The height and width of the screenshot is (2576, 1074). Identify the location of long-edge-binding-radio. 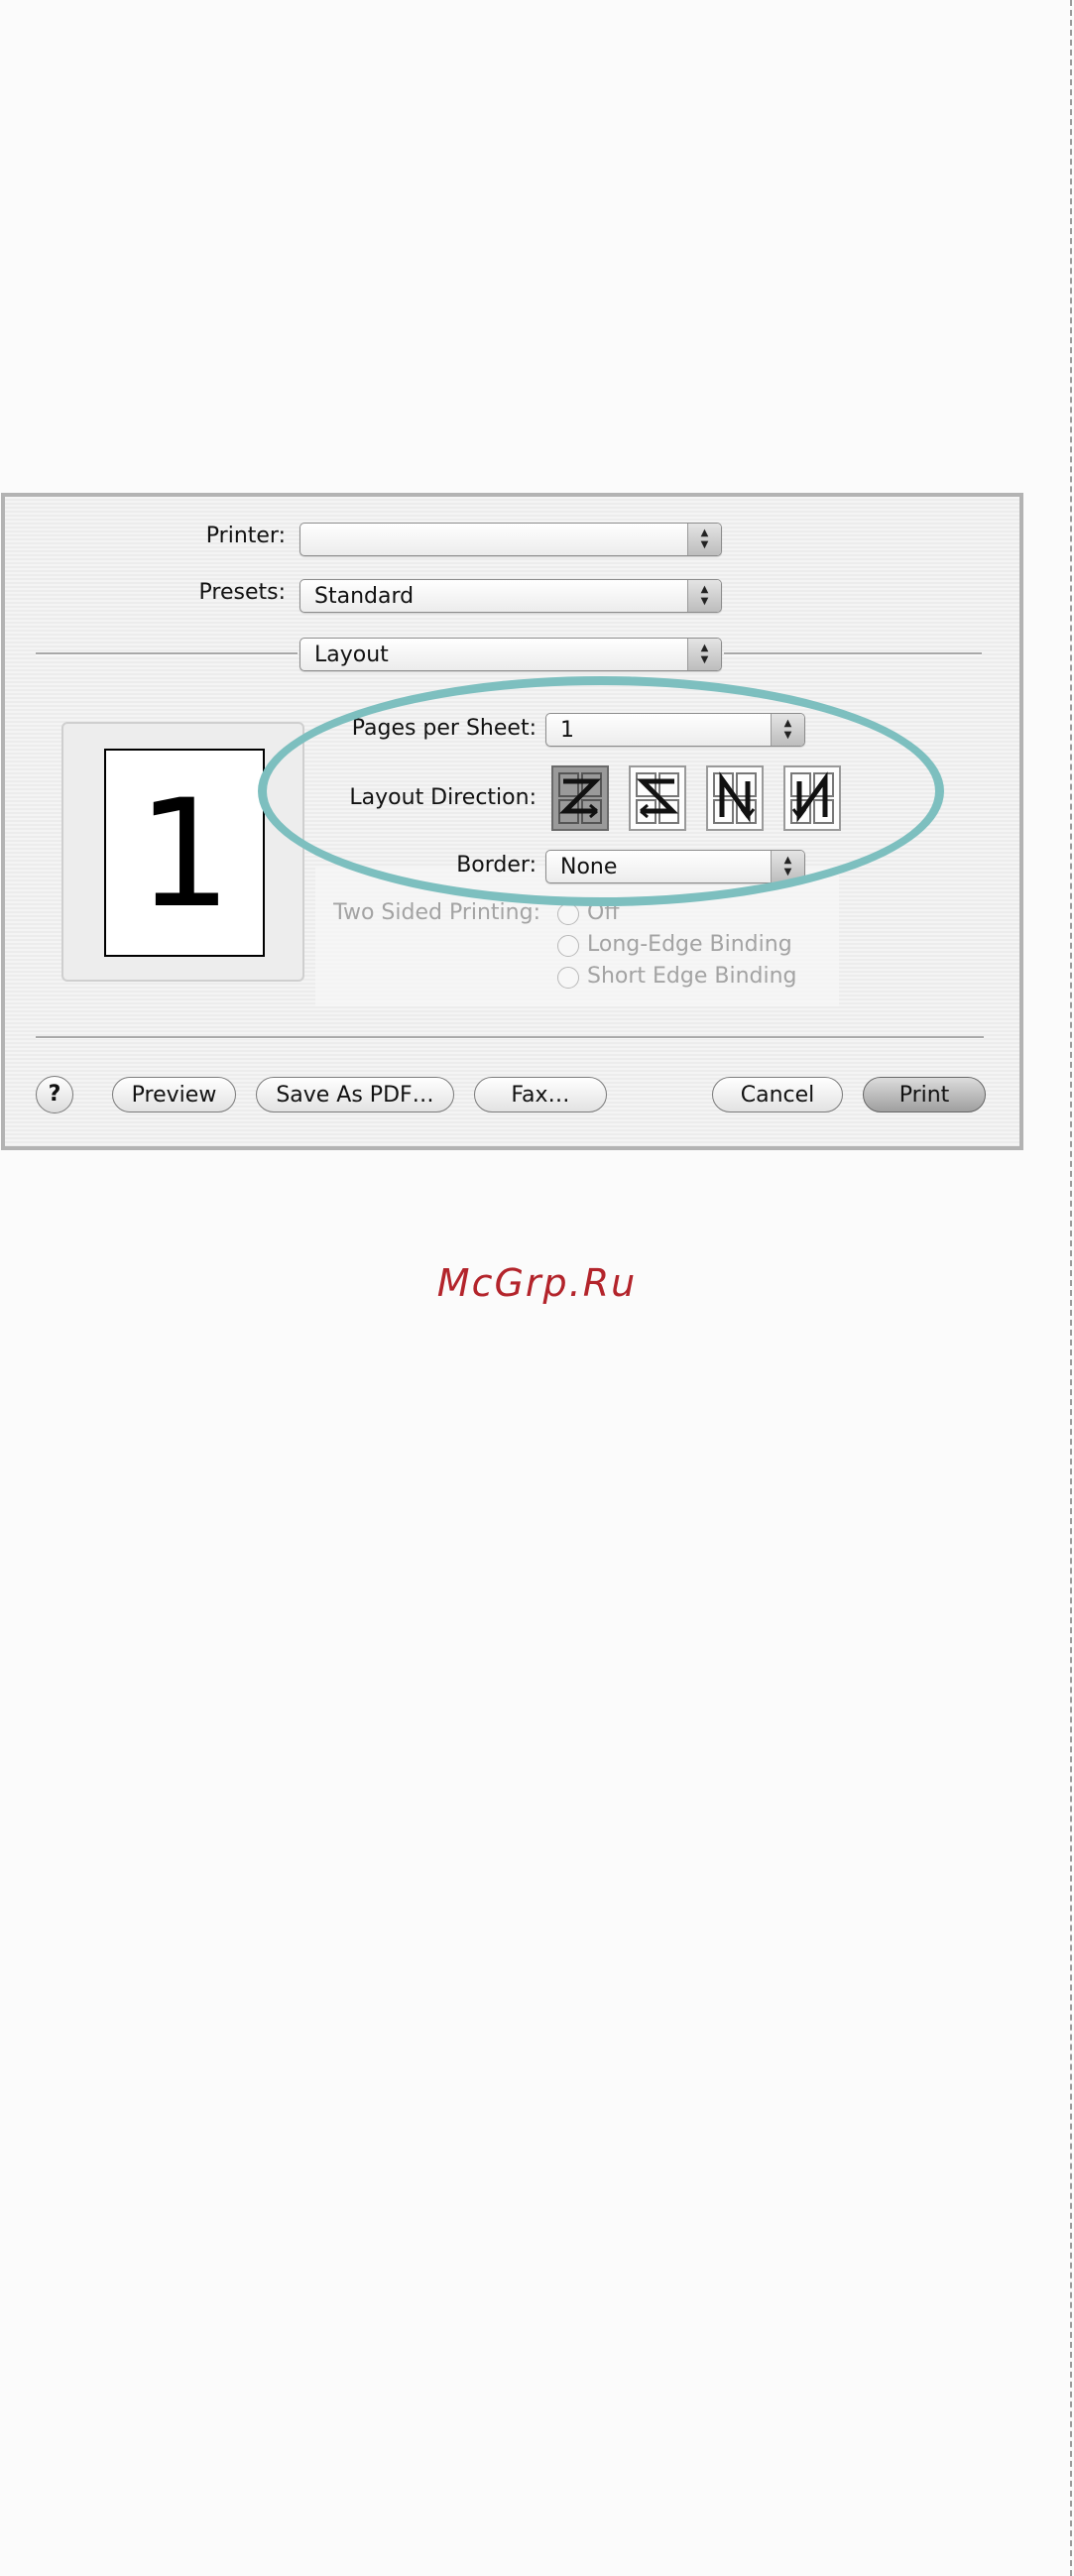
(568, 946).